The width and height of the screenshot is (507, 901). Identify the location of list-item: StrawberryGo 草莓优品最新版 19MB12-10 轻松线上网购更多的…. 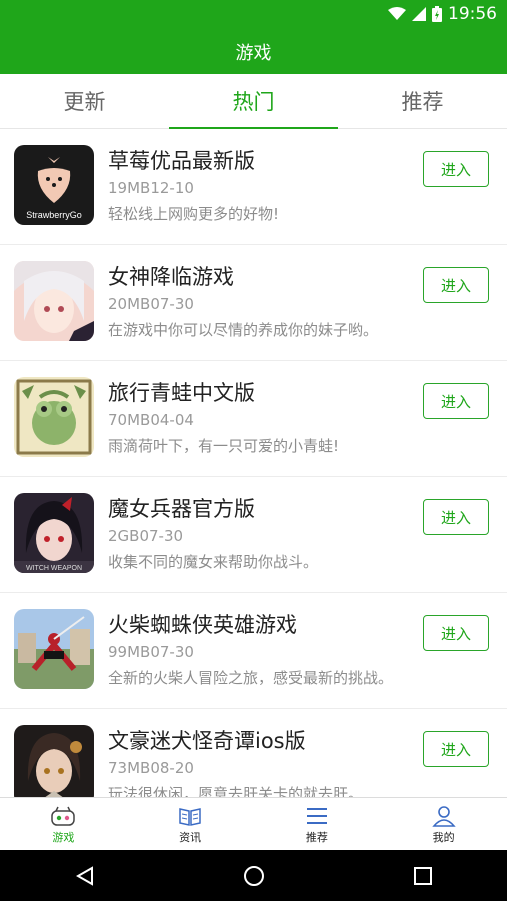
(253, 187).